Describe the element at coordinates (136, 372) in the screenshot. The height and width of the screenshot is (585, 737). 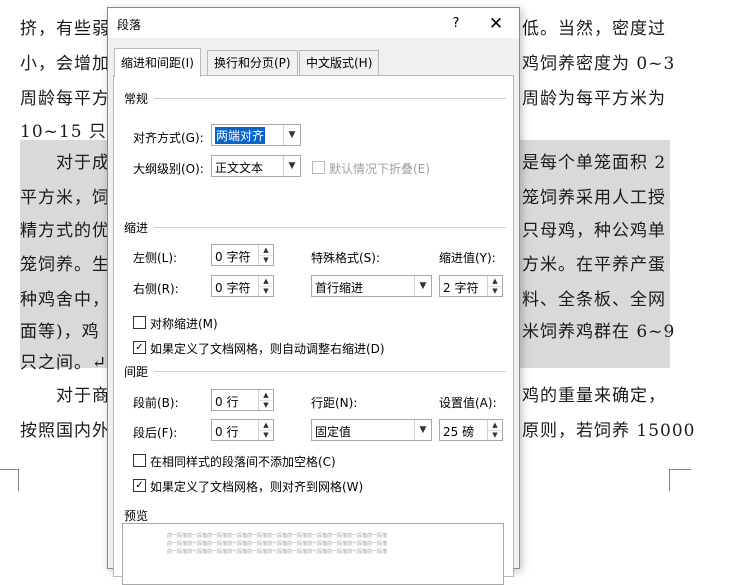
I see `section-spacing-heading: 间距` at that location.